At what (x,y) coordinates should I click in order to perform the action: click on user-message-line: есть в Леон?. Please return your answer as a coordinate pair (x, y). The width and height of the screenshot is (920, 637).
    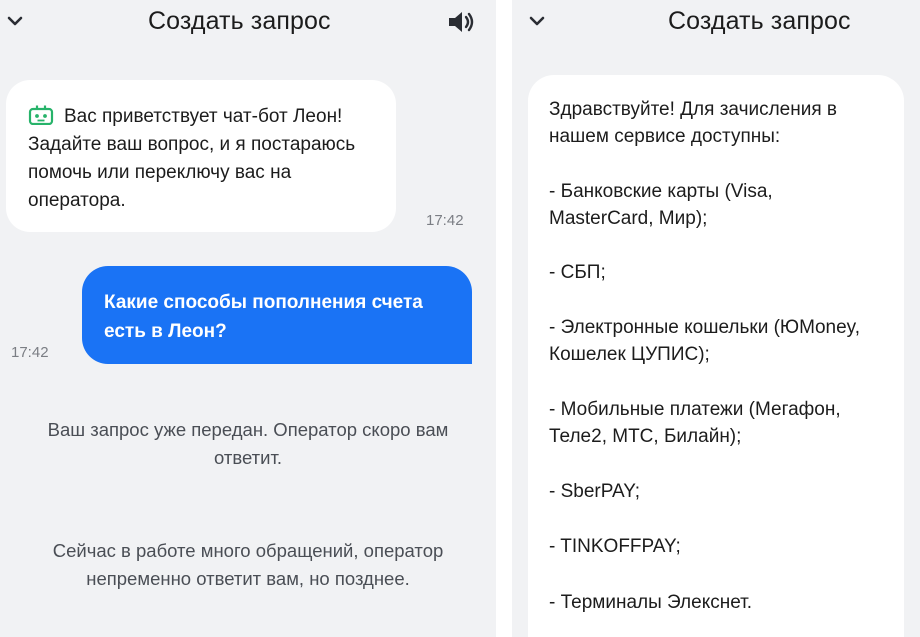
    Looking at the image, I should click on (165, 331).